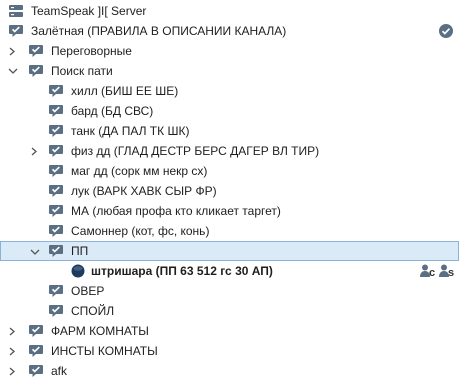  I want to click on channel-row-over: ОВЕР, so click(229, 291).